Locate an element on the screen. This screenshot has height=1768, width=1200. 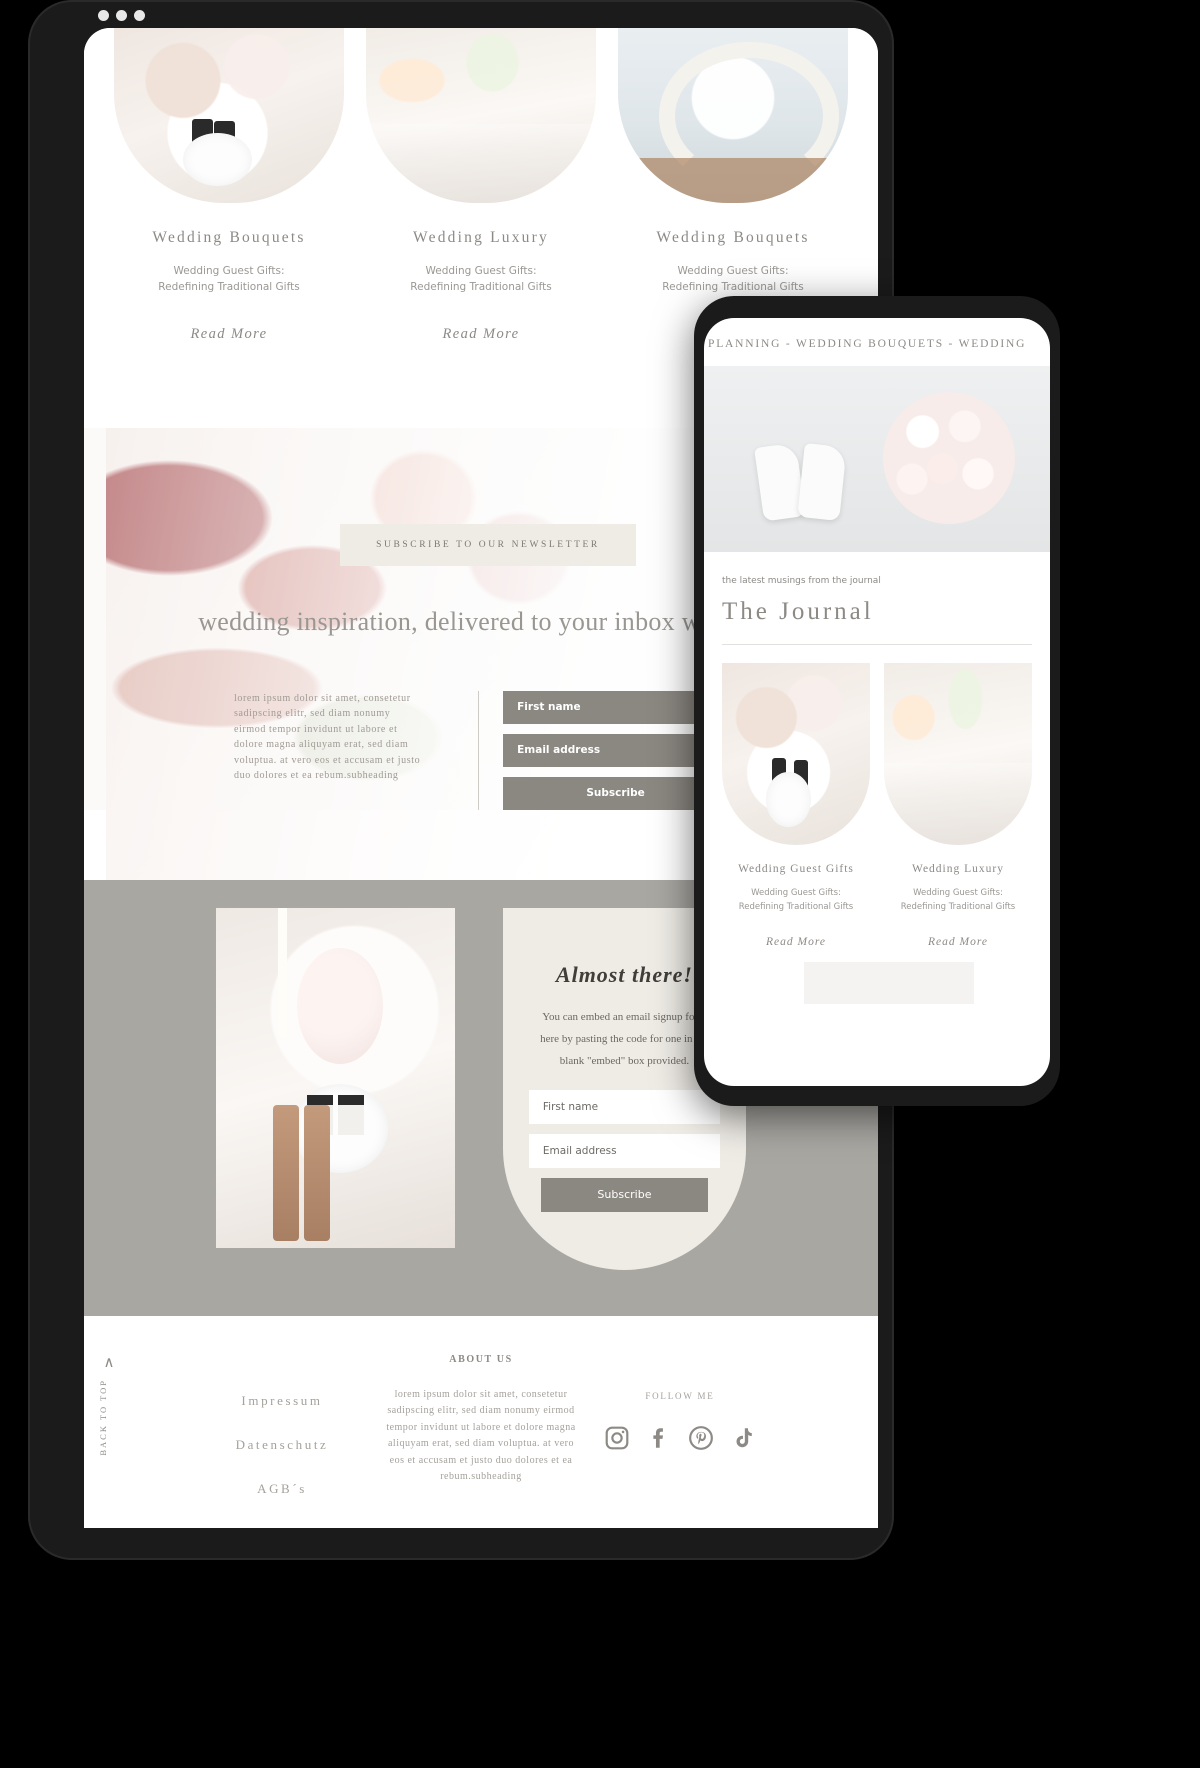
follow-me-label: FOLLOW ME is located at coordinates (680, 1395).